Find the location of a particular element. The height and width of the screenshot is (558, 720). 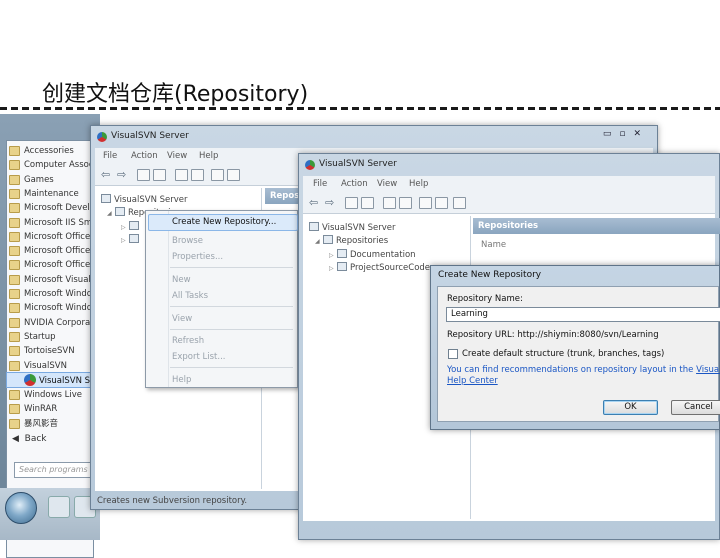

back-label: Back is located at coordinates (35, 439).